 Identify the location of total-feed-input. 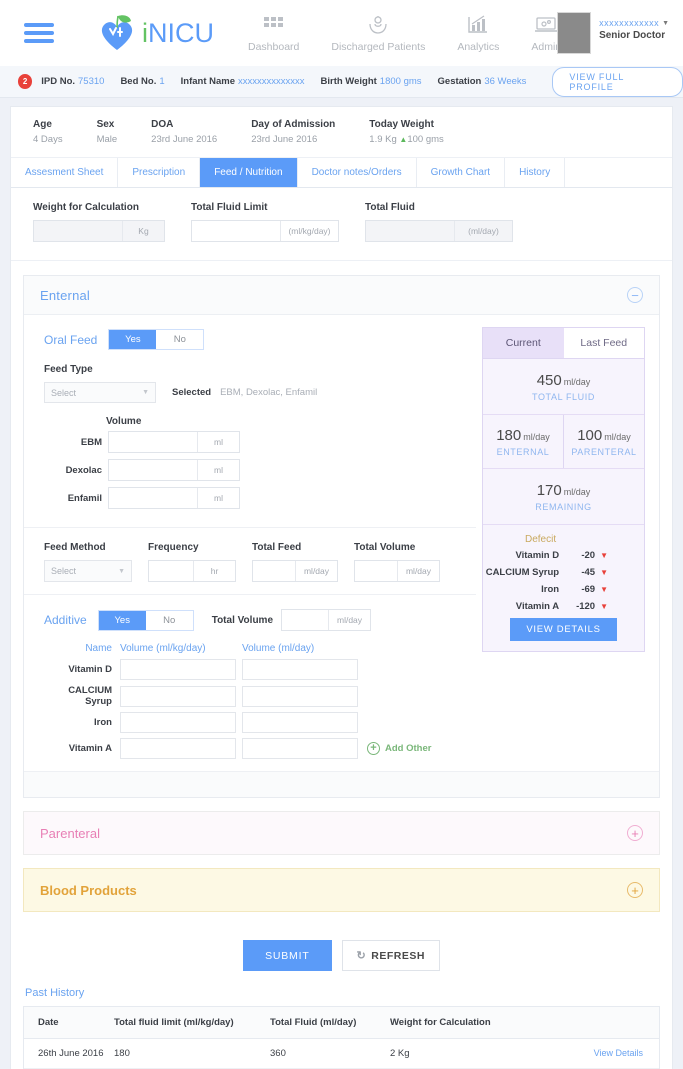
(274, 571).